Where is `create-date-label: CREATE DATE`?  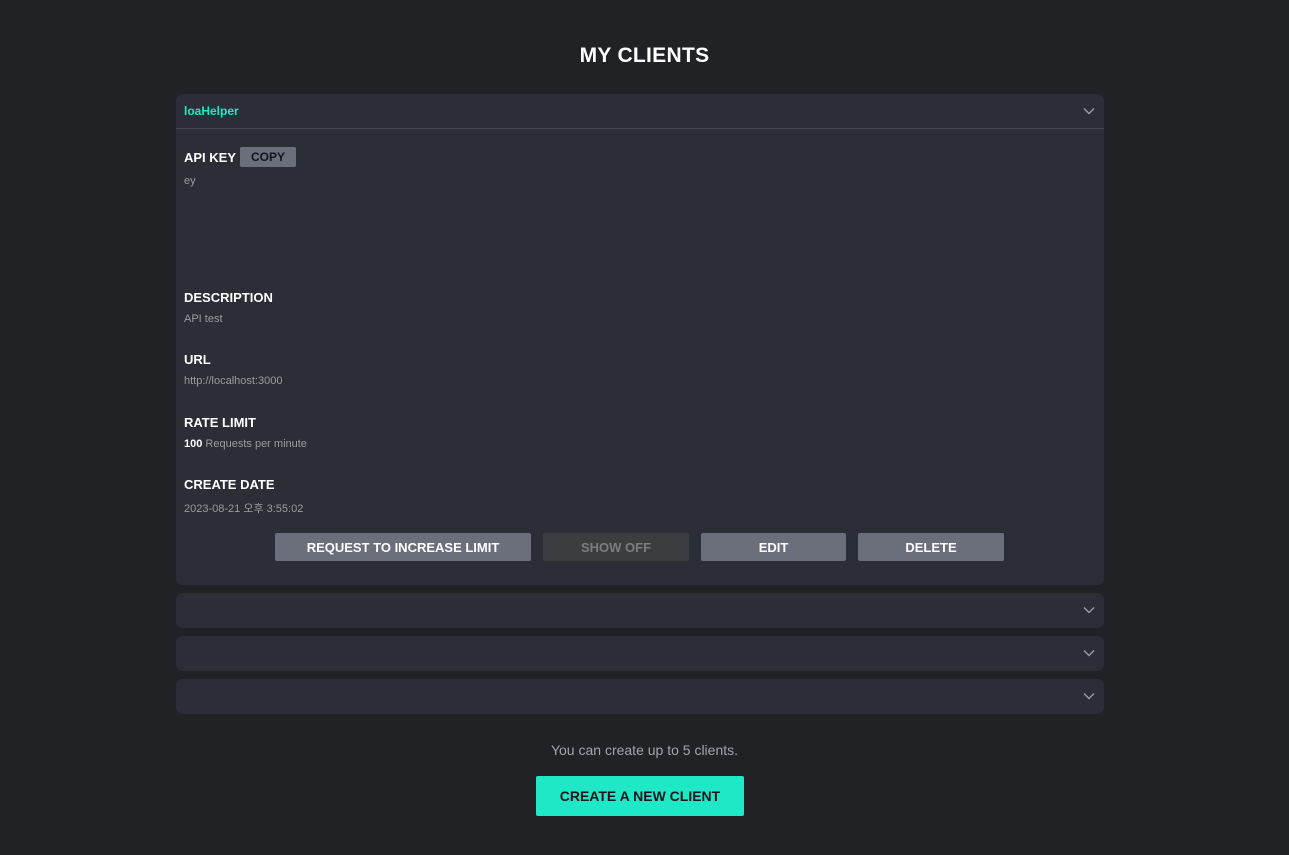 create-date-label: CREATE DATE is located at coordinates (229, 484).